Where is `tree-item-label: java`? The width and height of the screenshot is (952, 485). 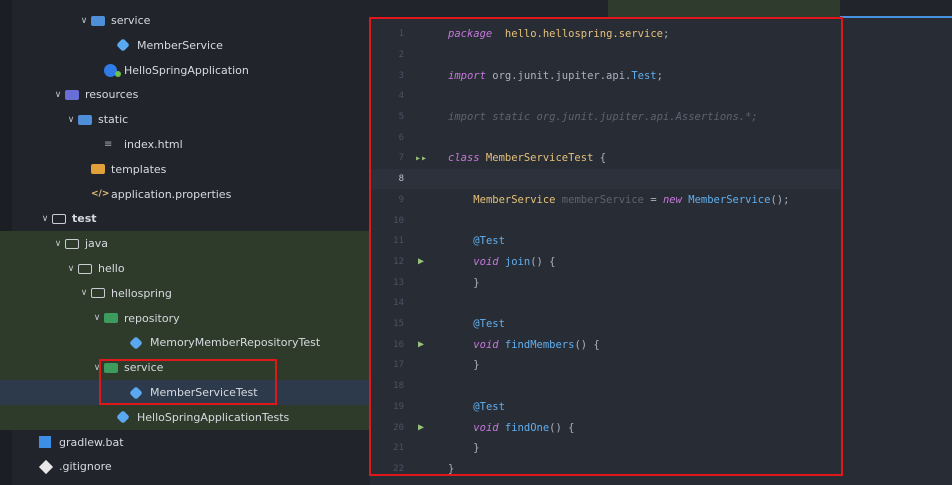
tree-item-label: java is located at coordinates (97, 244).